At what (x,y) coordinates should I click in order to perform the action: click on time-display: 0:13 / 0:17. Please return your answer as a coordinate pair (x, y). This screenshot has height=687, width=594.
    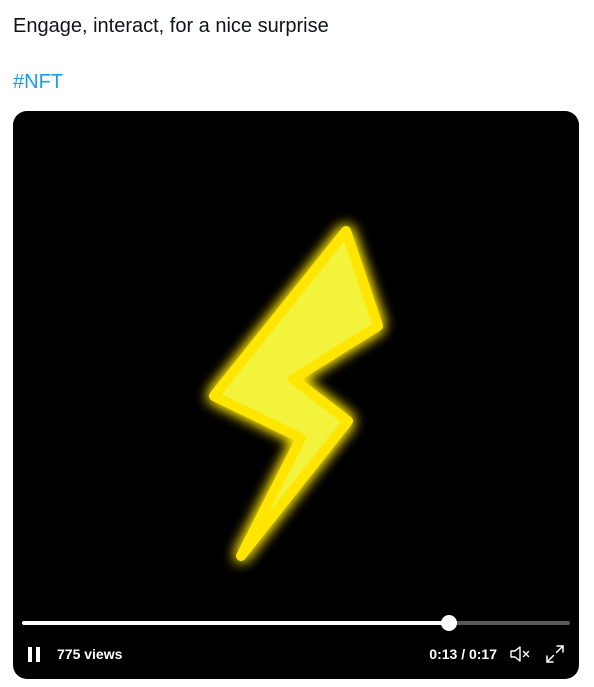
    Looking at the image, I should click on (463, 654).